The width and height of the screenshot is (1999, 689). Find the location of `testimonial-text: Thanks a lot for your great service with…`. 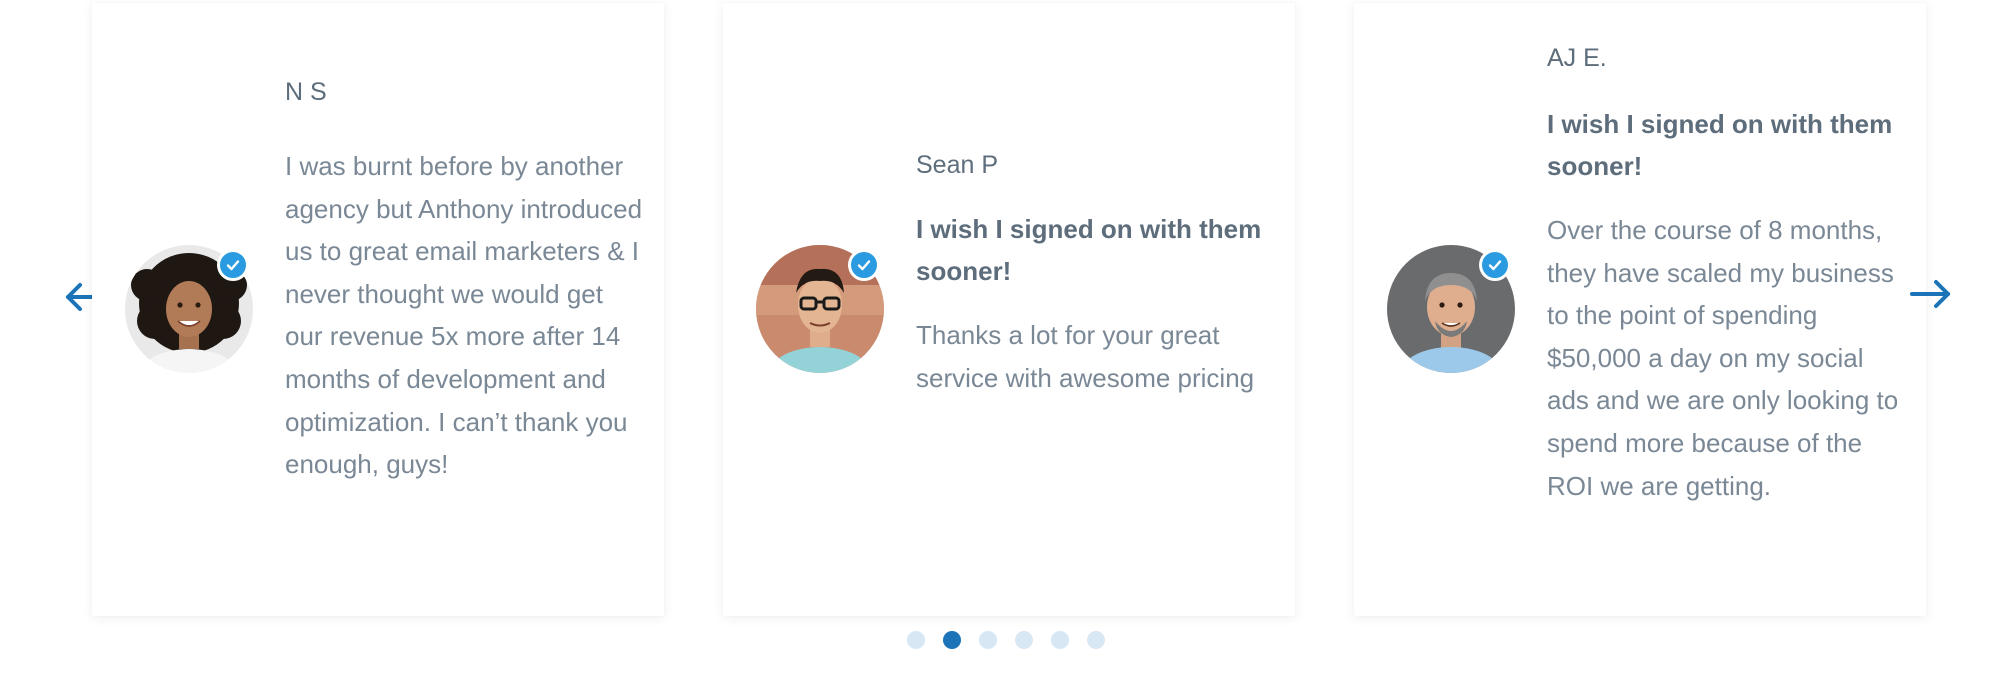

testimonial-text: Thanks a lot for your great service with… is located at coordinates (1085, 356).